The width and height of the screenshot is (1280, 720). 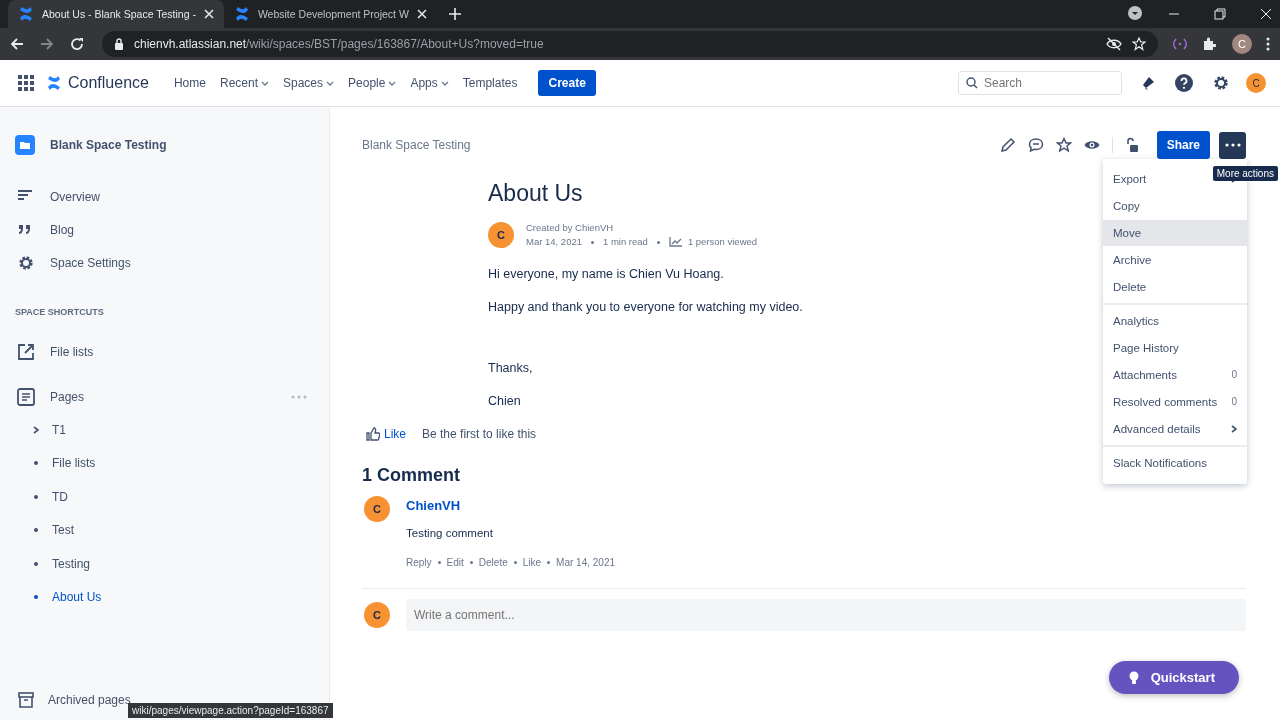 I want to click on date-text: Mar 14, 2021, so click(x=554, y=242).